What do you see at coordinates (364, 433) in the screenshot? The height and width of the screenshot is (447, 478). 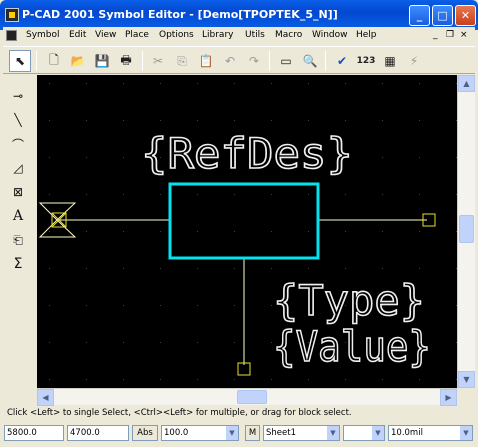 I see `line-width-select: ▼` at bounding box center [364, 433].